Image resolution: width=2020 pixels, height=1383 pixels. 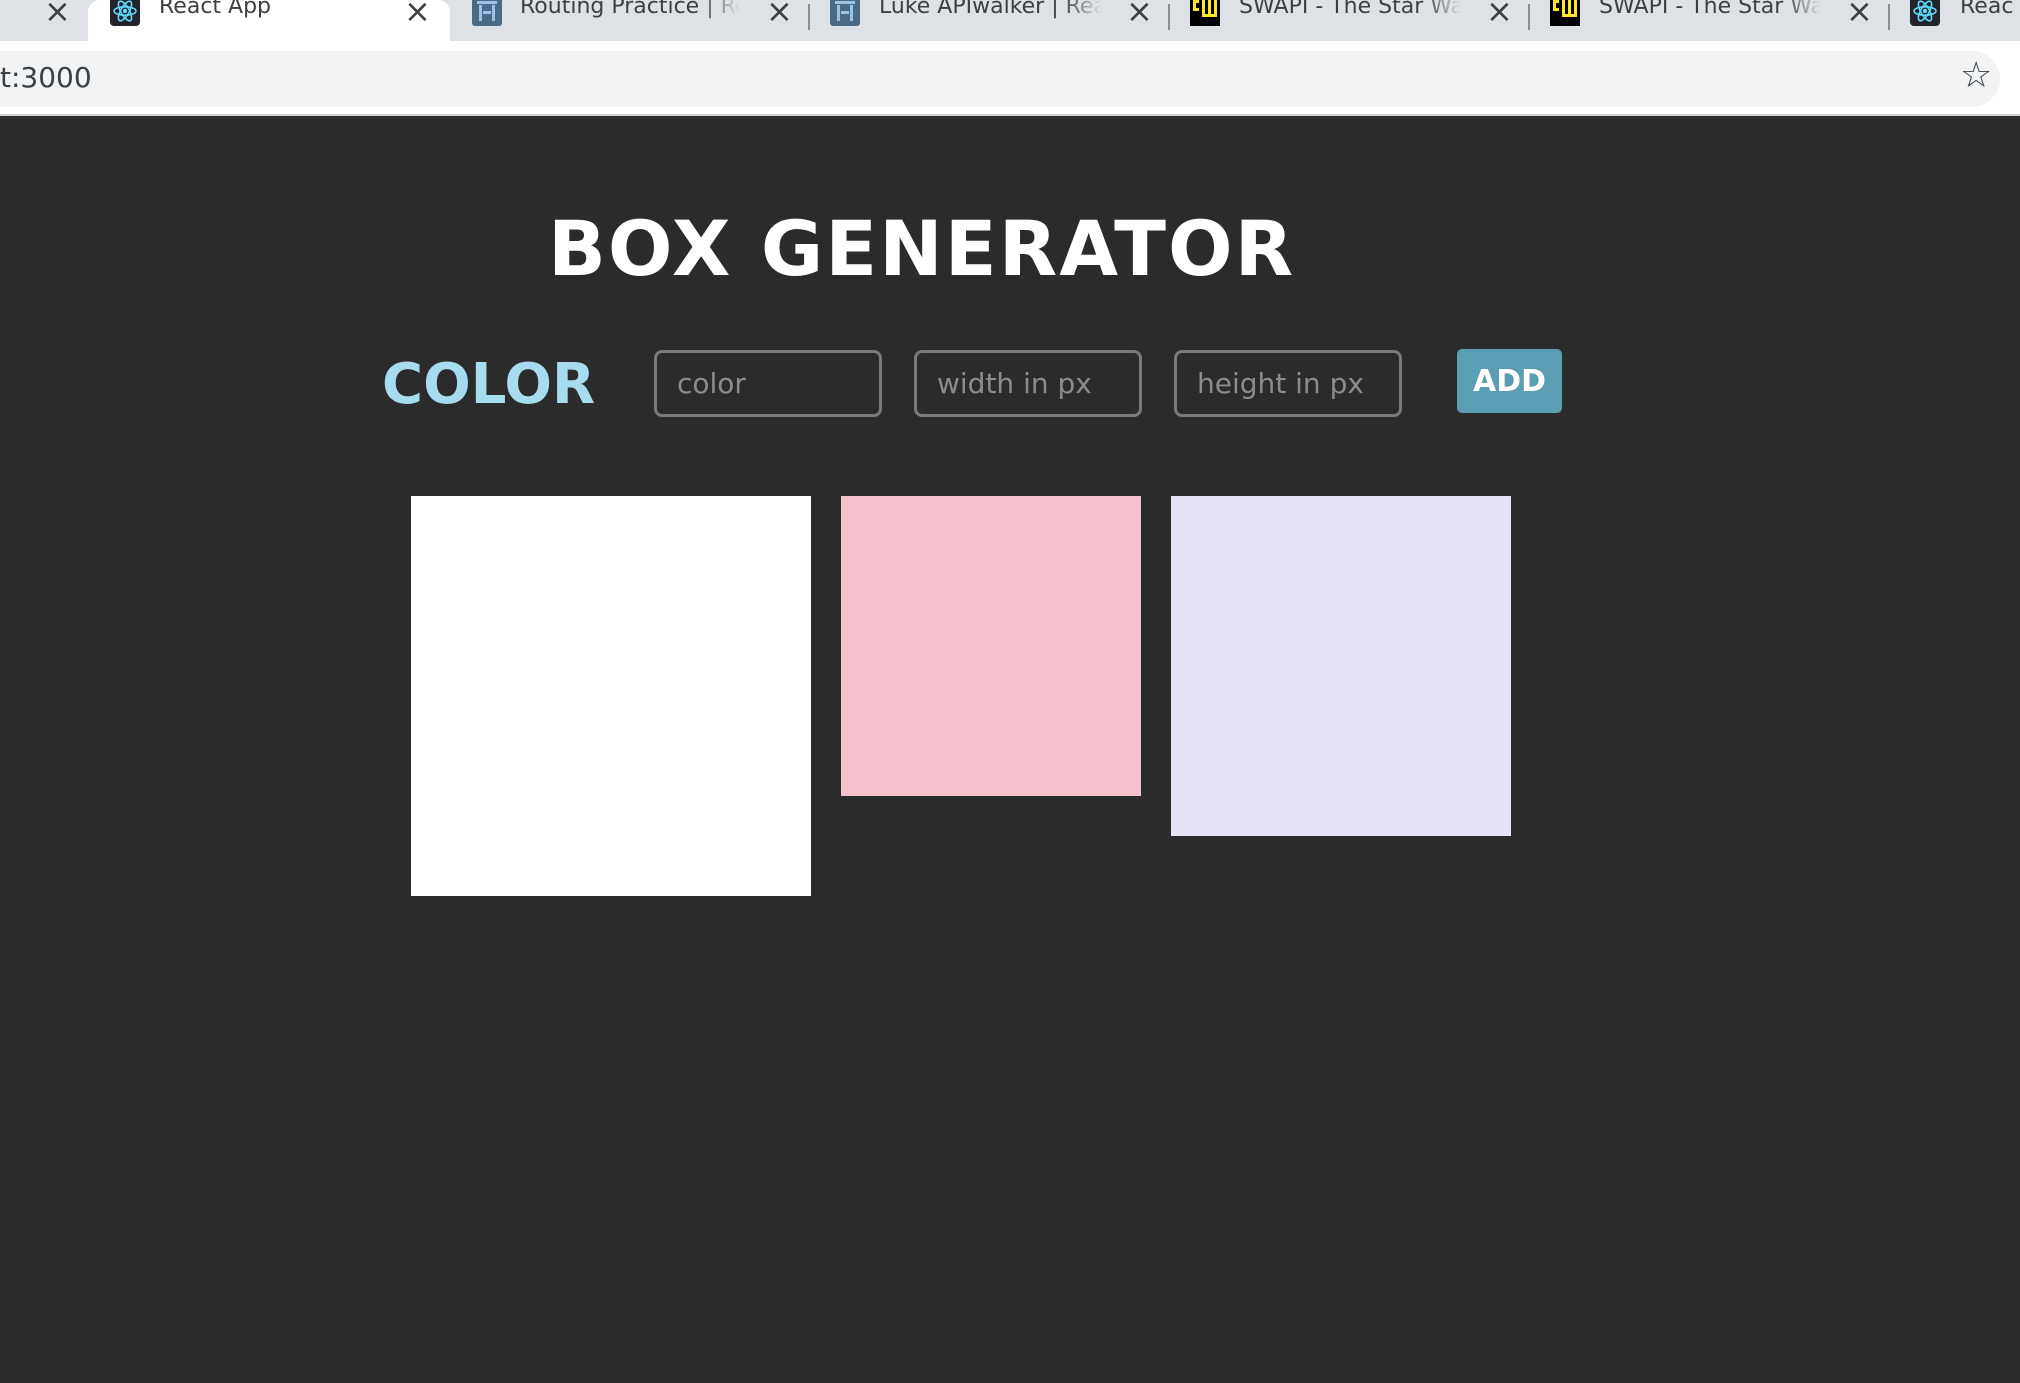 I want to click on color-input, so click(x=768, y=383).